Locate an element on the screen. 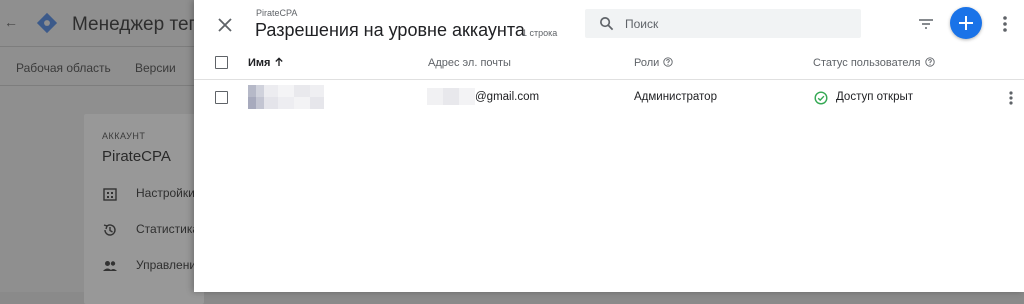 The image size is (1024, 304). column-header-email: Адрес эл. почты is located at coordinates (469, 63).